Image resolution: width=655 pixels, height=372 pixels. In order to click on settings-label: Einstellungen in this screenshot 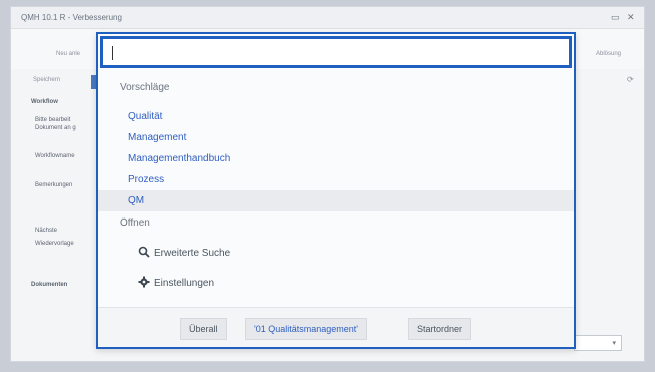, I will do `click(184, 283)`.